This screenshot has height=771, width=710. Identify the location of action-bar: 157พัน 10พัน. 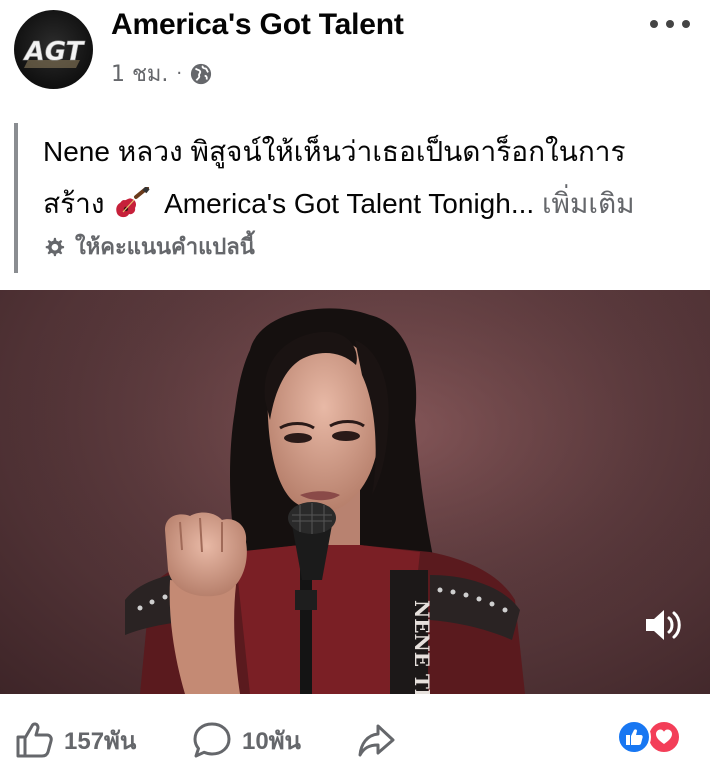
(355, 735).